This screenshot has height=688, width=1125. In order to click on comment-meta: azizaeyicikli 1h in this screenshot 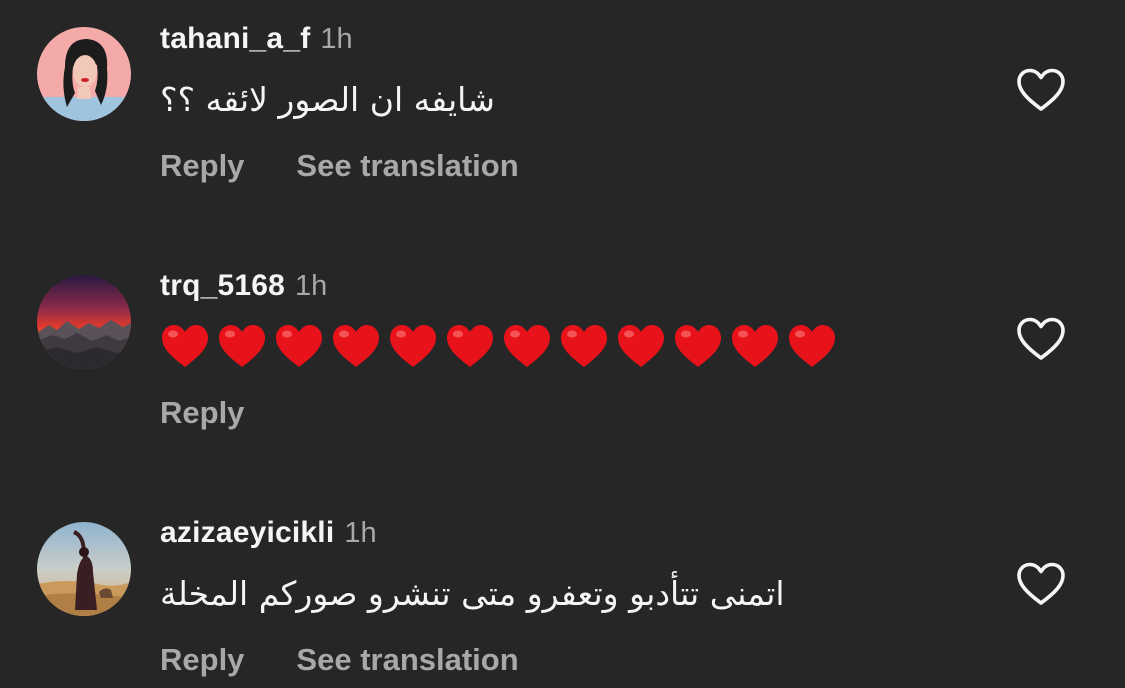, I will do `click(268, 536)`.